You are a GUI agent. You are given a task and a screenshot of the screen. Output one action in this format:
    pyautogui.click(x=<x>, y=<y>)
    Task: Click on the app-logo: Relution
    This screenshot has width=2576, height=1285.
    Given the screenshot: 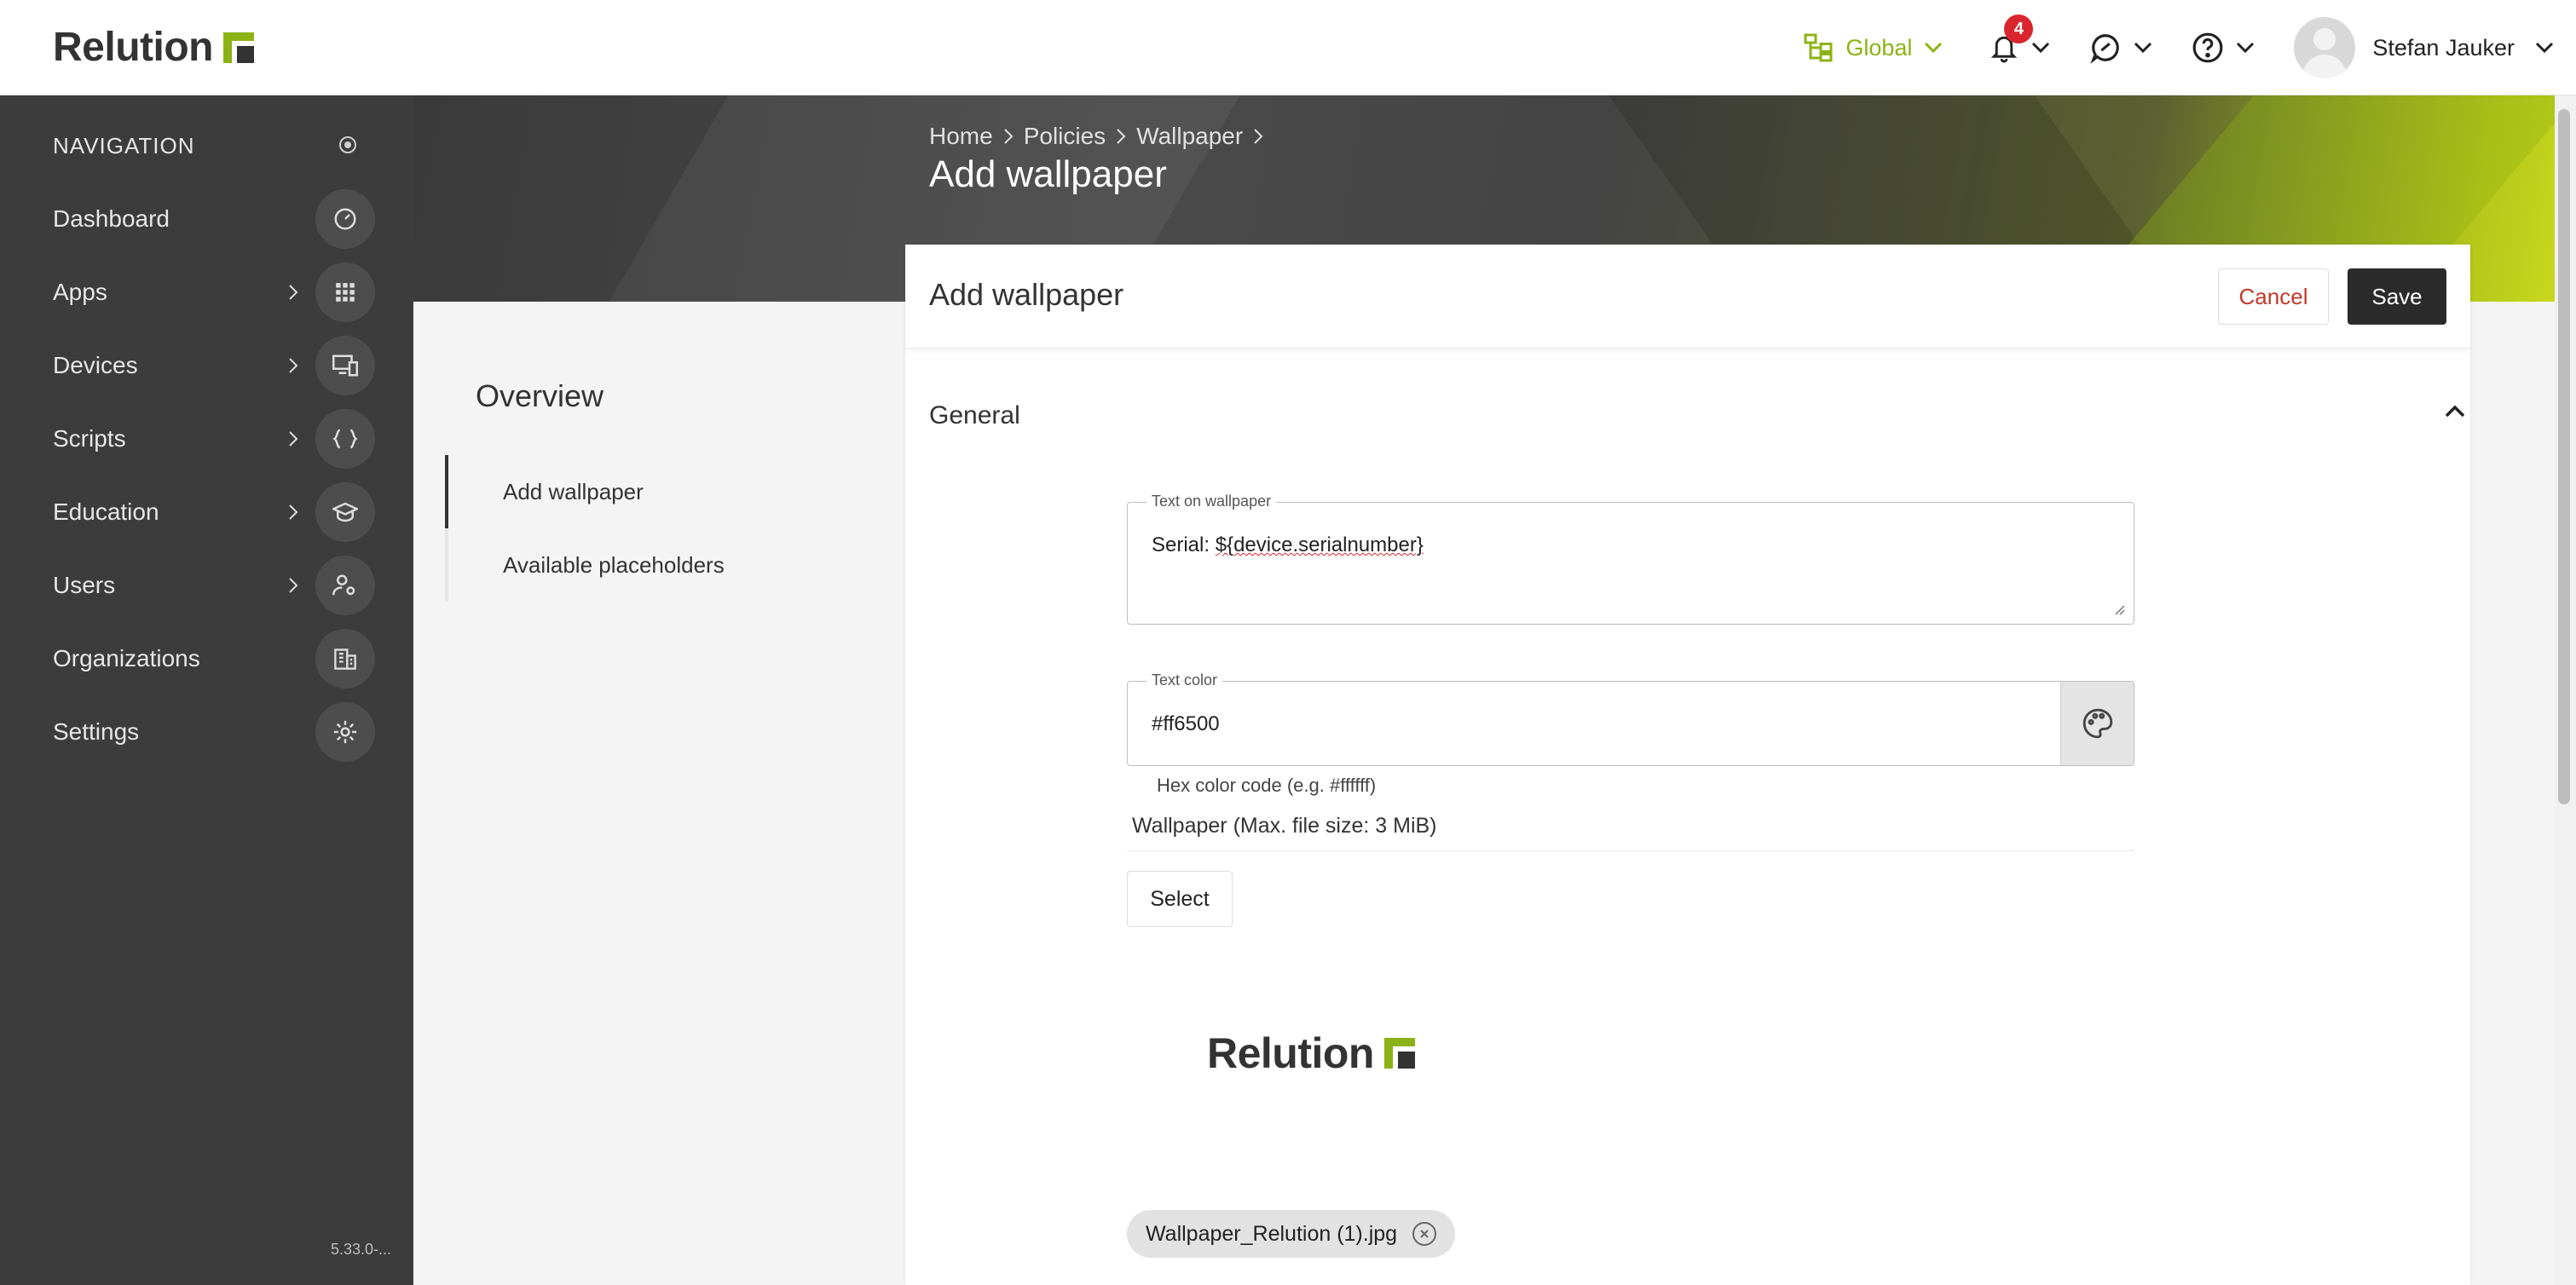 What is the action you would take?
    pyautogui.click(x=153, y=47)
    